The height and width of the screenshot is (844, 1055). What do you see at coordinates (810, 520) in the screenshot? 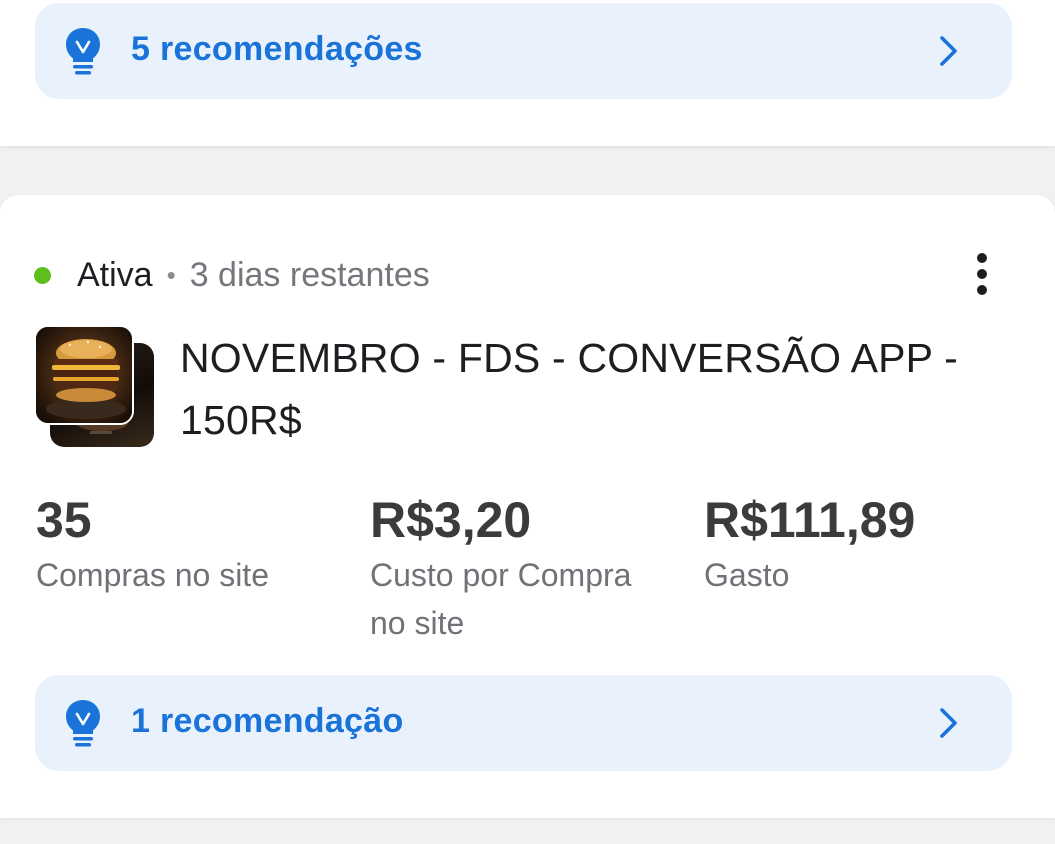
I see `metric-value: R$111,89` at bounding box center [810, 520].